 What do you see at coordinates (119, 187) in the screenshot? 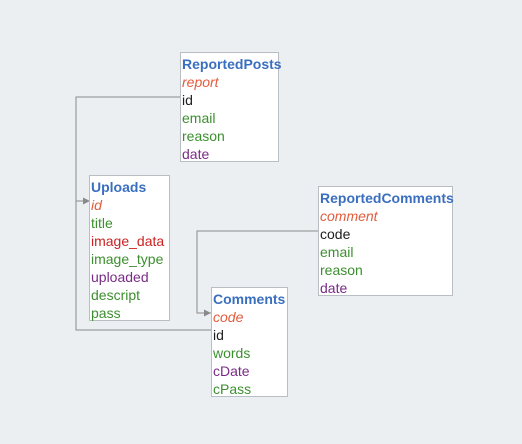
I see `uploads-title: Uploads` at bounding box center [119, 187].